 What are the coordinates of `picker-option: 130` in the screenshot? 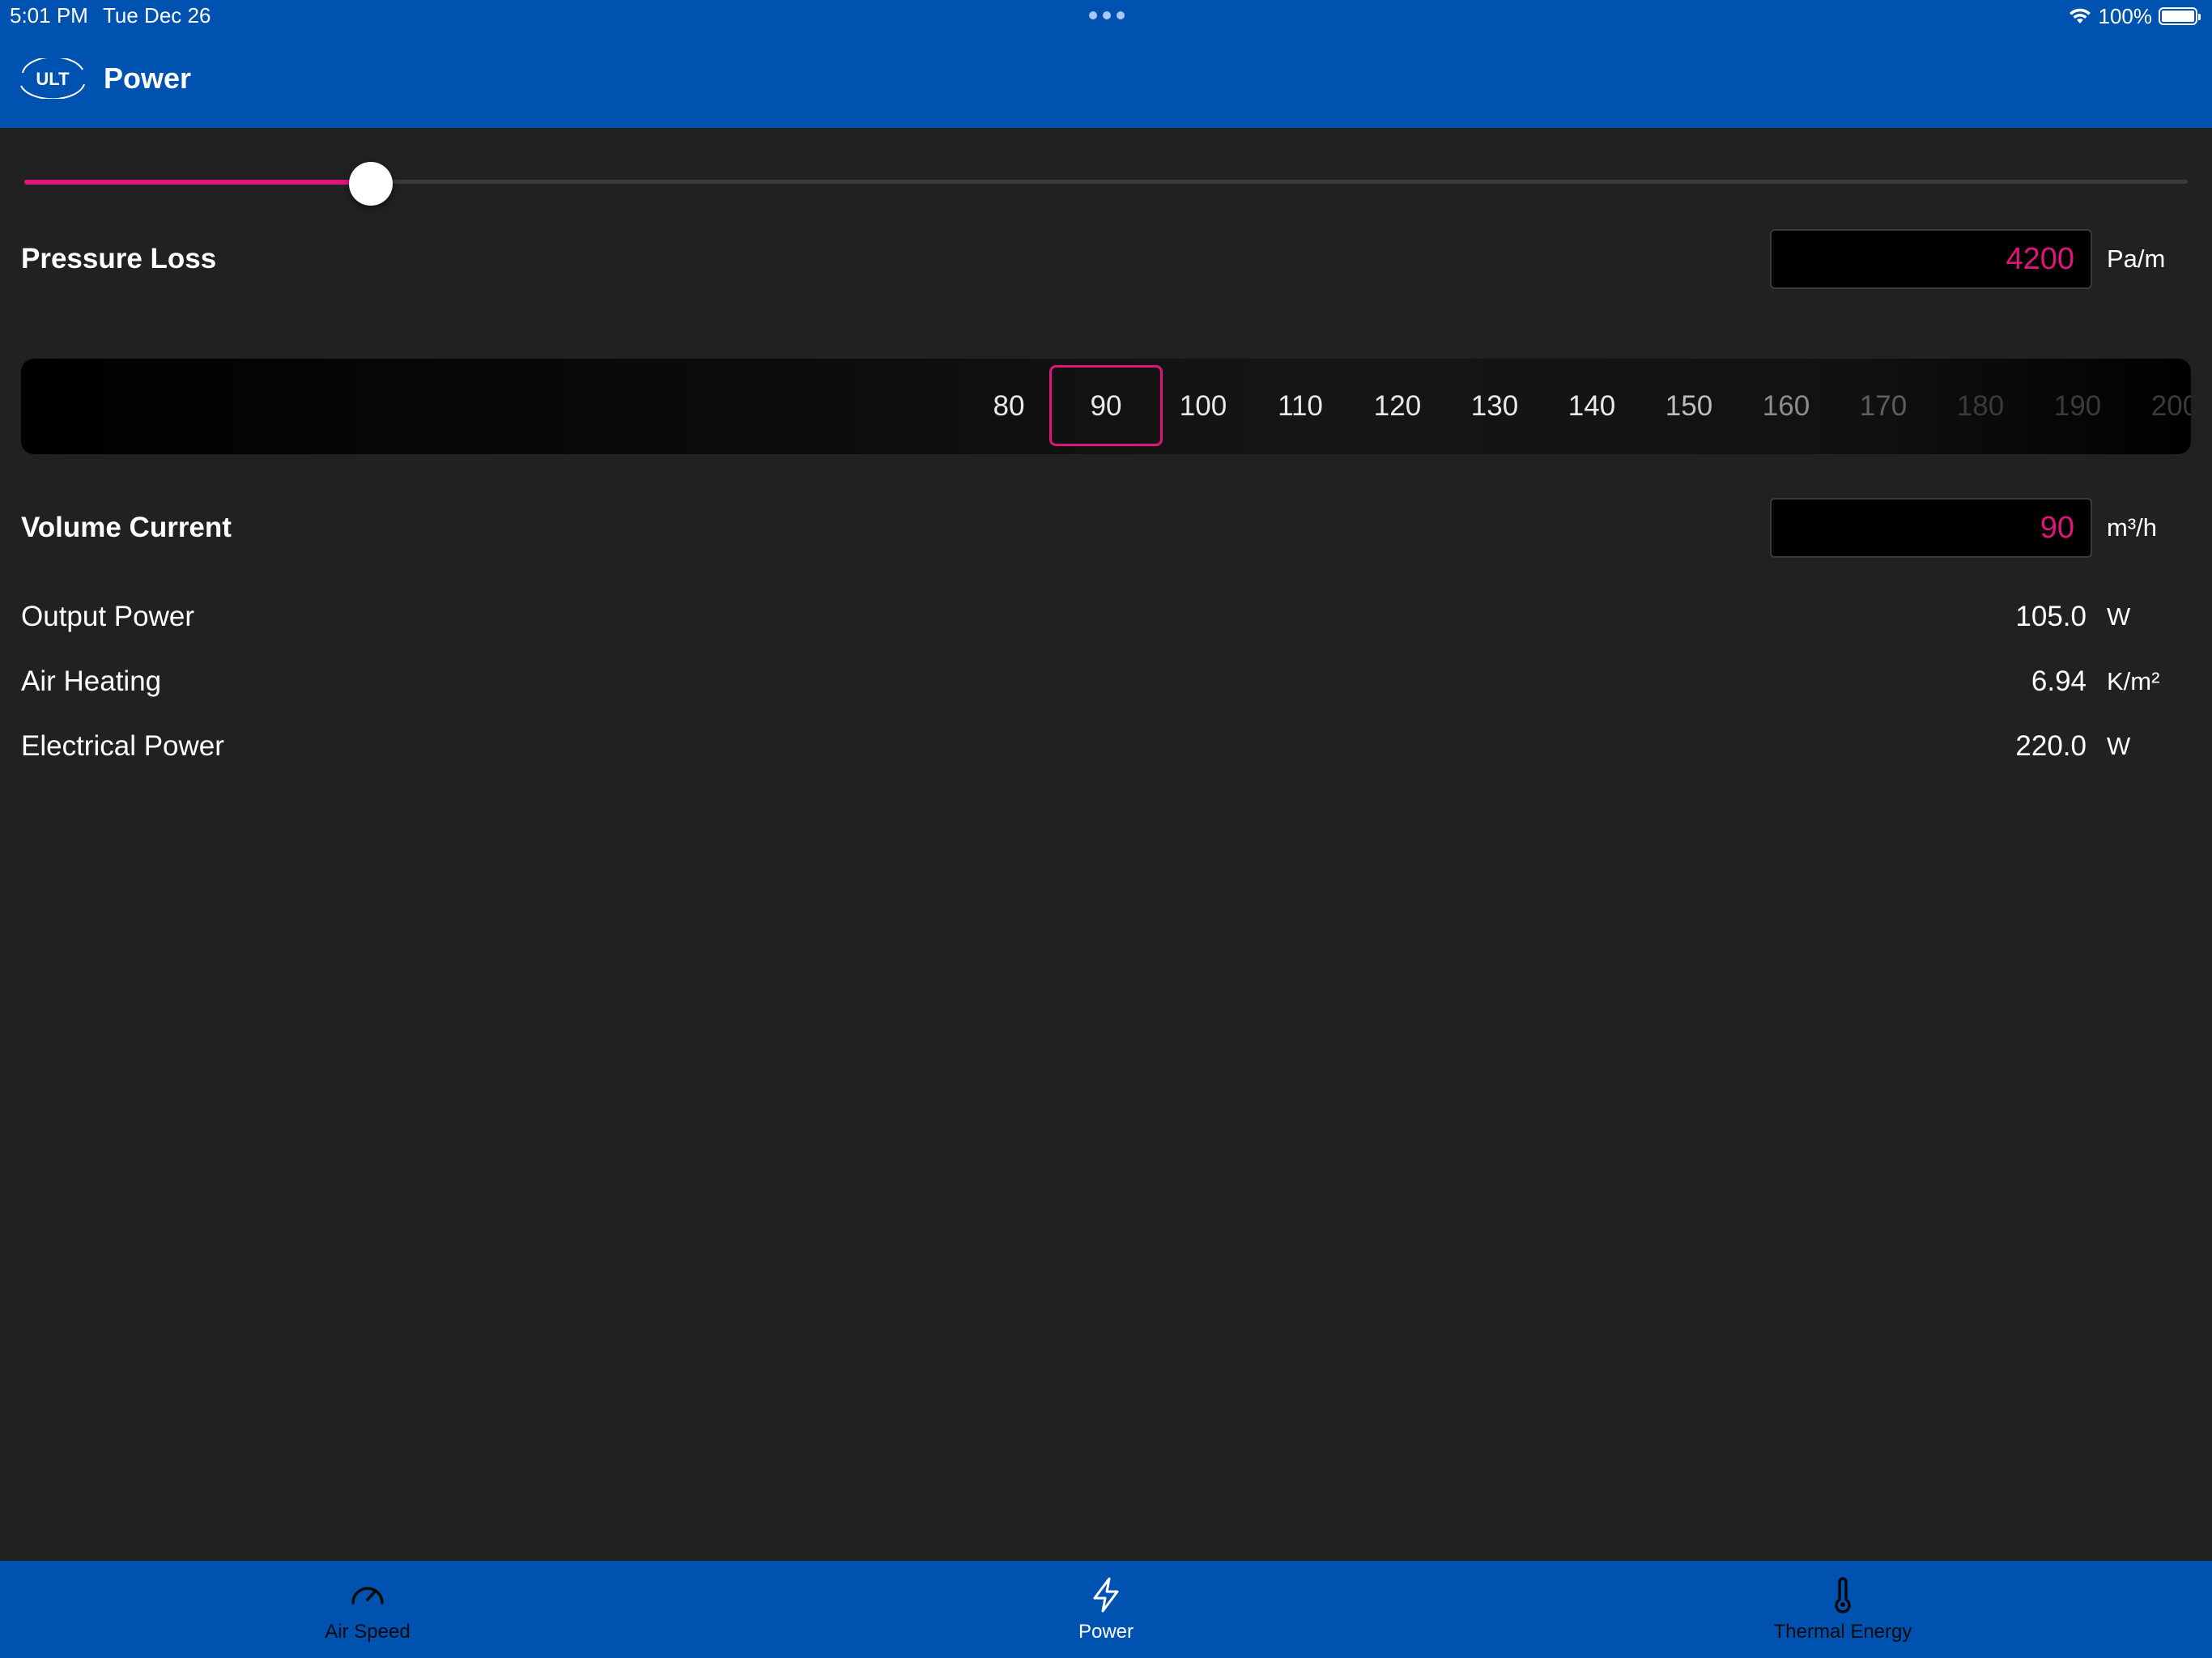 It's located at (1495, 406).